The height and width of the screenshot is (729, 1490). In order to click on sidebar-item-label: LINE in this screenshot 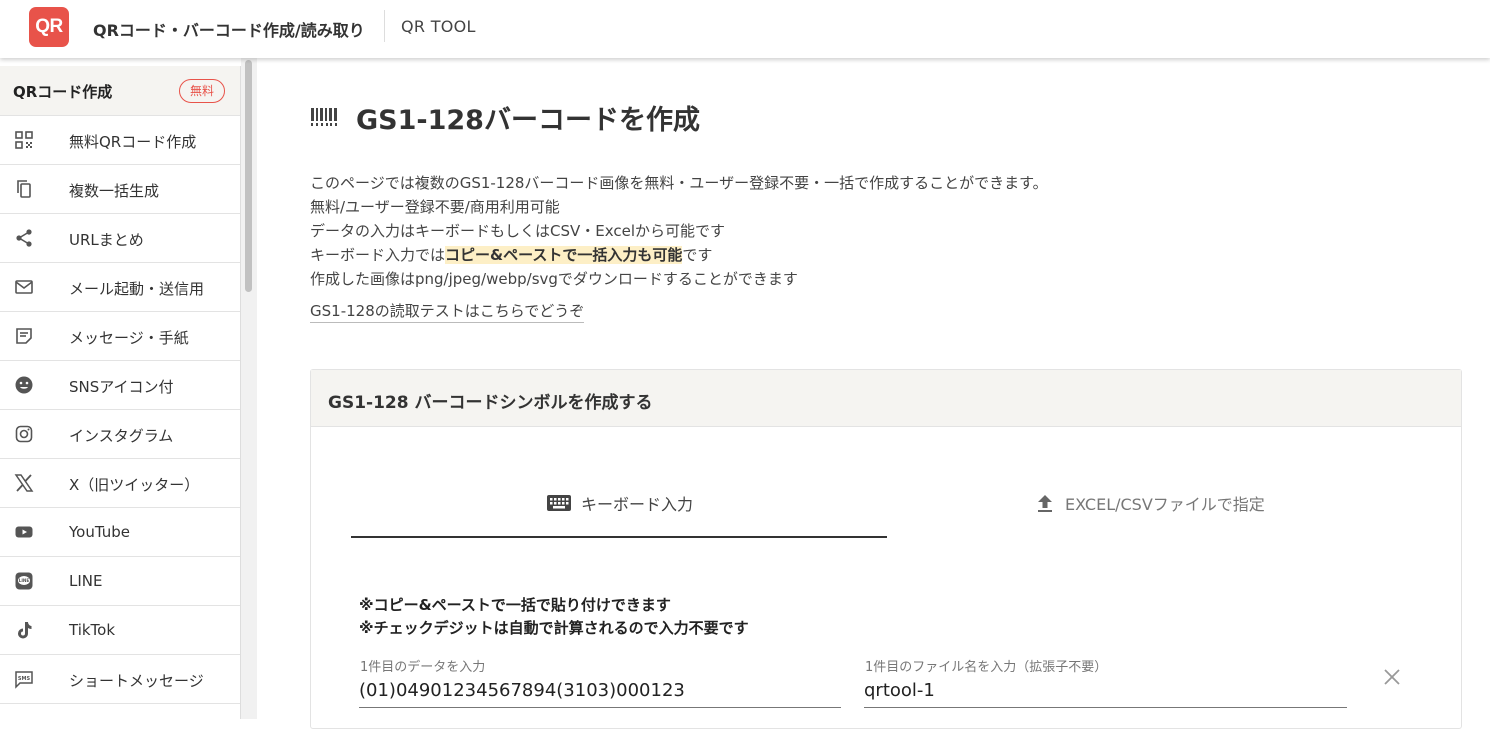, I will do `click(86, 581)`.